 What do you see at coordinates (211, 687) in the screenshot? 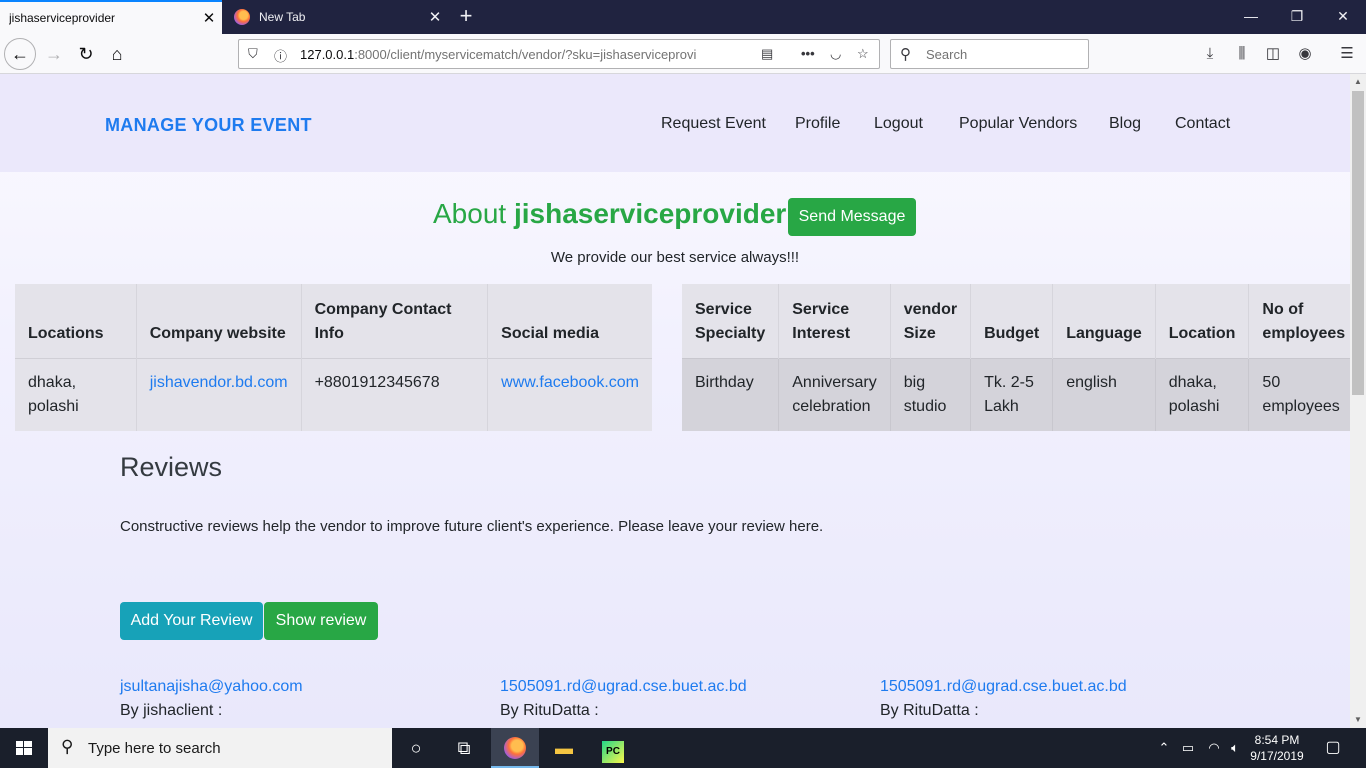
I see `review-email-link: jsultanajisha@yahoo.com` at bounding box center [211, 687].